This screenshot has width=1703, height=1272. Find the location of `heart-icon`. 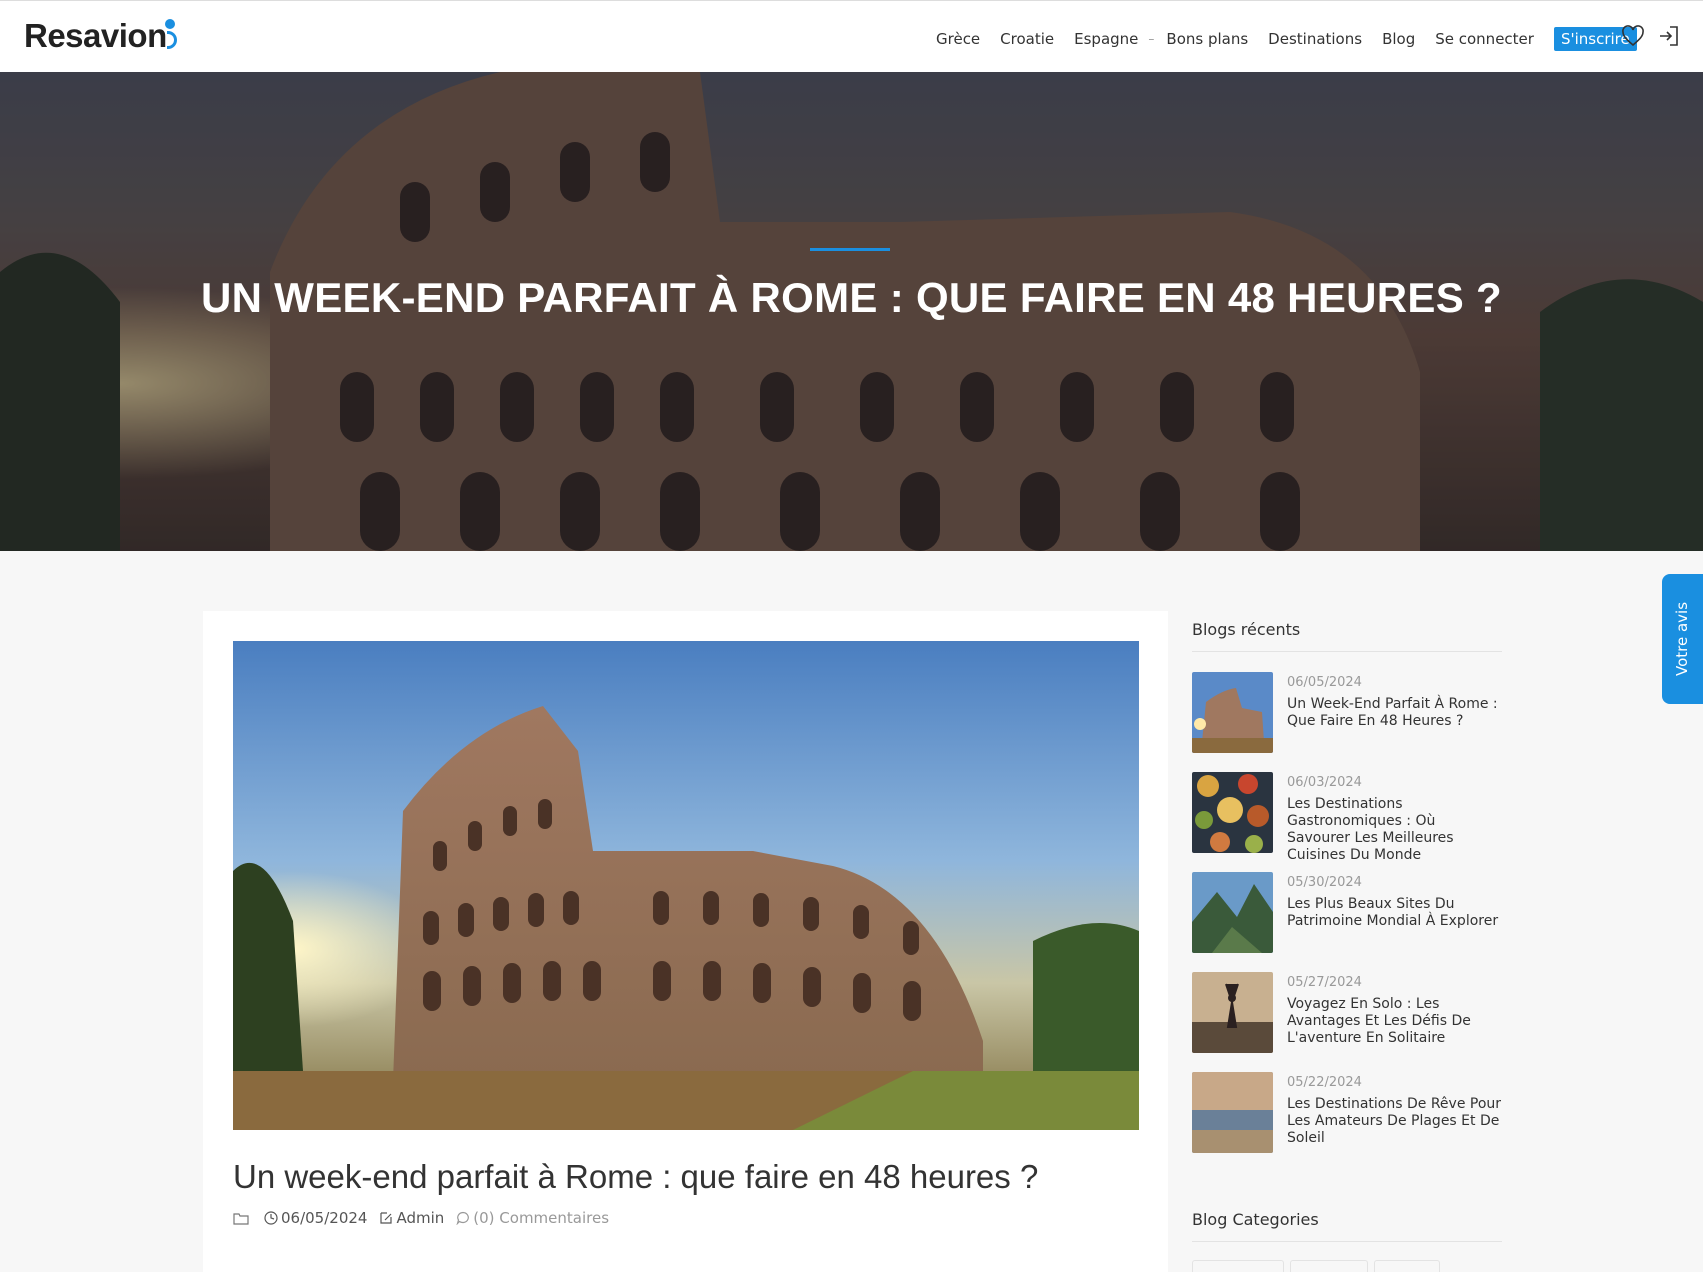

heart-icon is located at coordinates (1633, 36).